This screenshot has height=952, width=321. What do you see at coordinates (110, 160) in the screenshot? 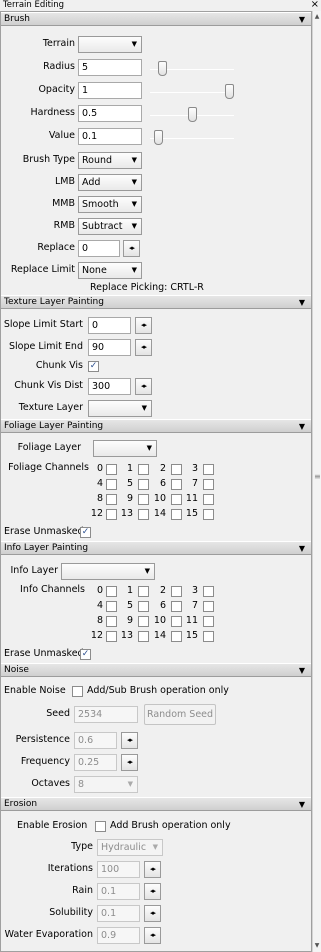
I see `brush-type-select: Round ▼` at bounding box center [110, 160].